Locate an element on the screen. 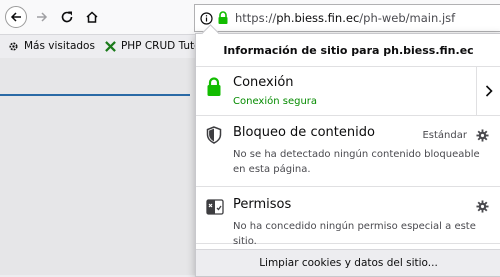 Image resolution: width=500 pixels, height=277 pixels. url-scheme: https:// is located at coordinates (256, 18).